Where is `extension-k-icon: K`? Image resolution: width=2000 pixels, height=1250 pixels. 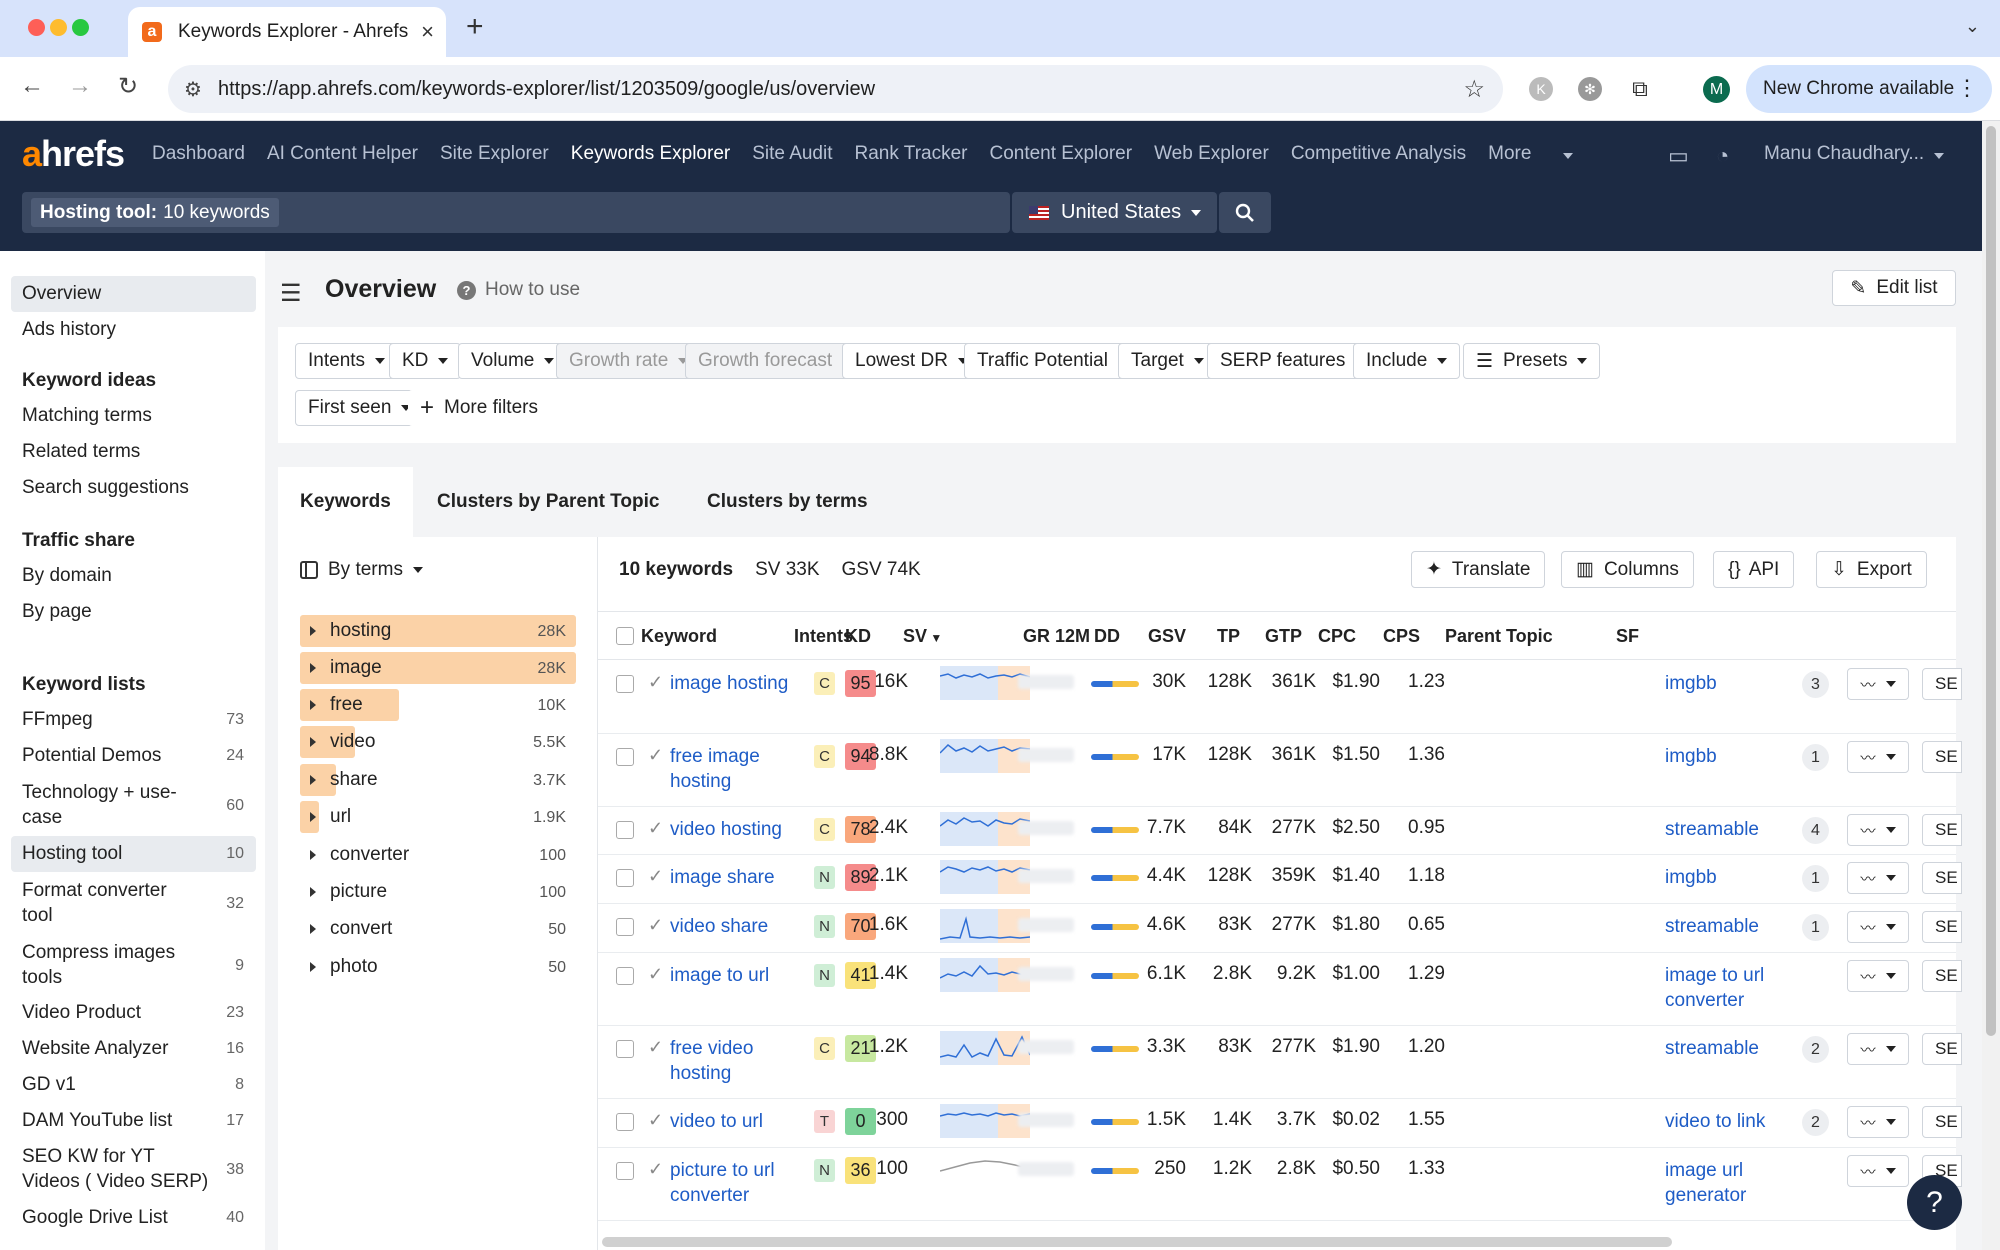
extension-k-icon: K is located at coordinates (1541, 89).